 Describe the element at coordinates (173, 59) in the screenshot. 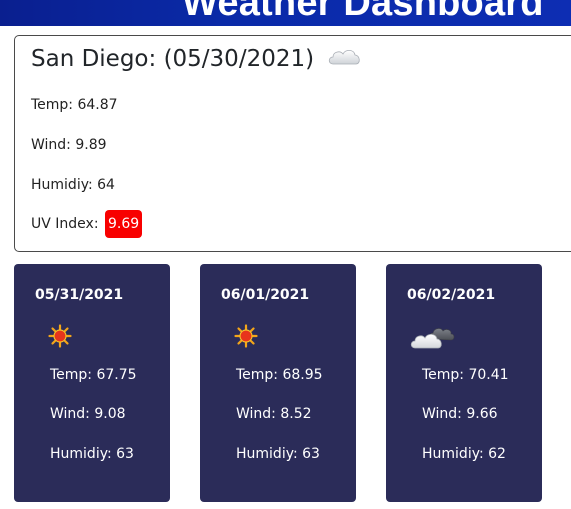

I see `current-city-date: San Diego: (05/30/2021)` at that location.